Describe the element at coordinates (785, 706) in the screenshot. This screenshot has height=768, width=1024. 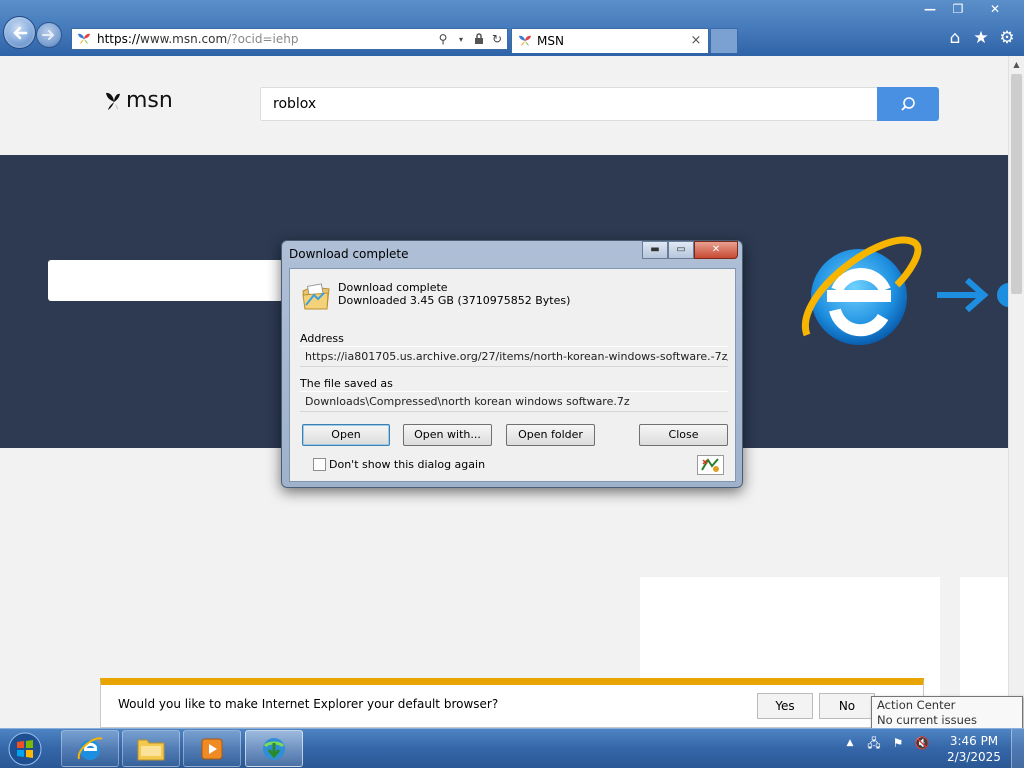
I see `yes-button: Yes` at that location.